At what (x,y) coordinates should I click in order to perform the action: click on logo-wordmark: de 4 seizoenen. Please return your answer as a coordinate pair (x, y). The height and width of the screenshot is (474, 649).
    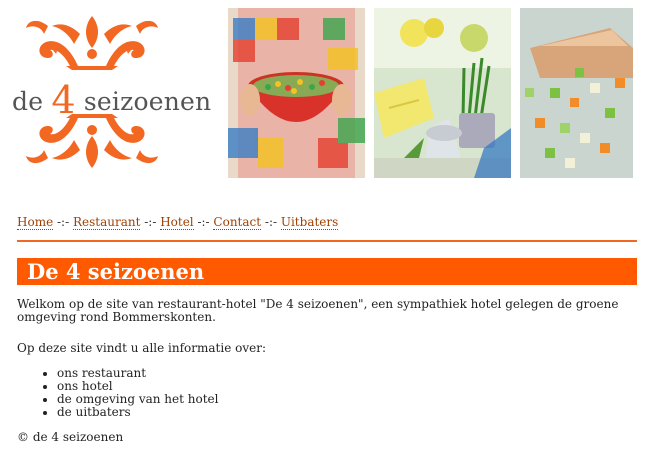
    Looking at the image, I should click on (122, 100).